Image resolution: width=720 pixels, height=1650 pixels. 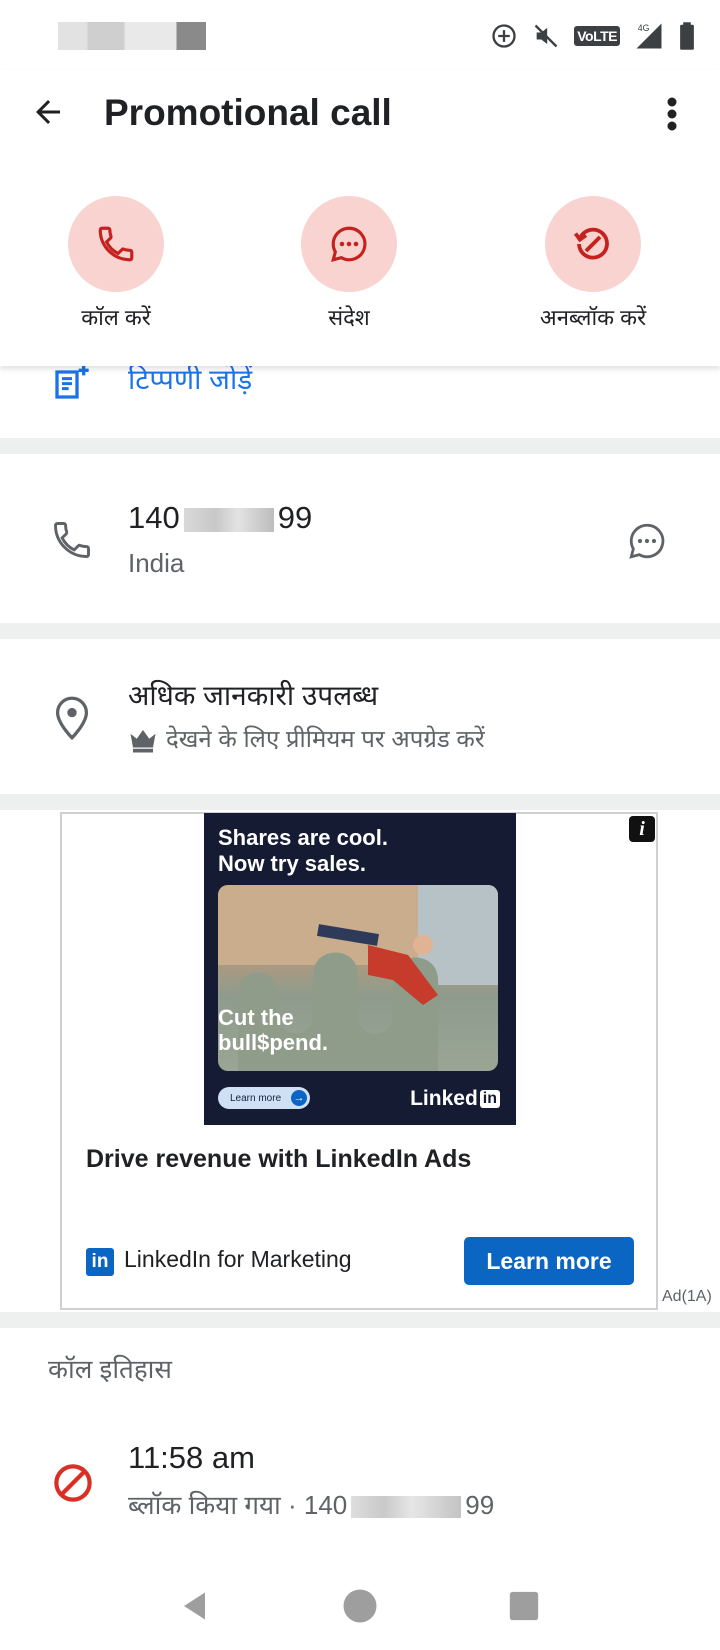 I want to click on message-action-label: संदेश, so click(x=349, y=317).